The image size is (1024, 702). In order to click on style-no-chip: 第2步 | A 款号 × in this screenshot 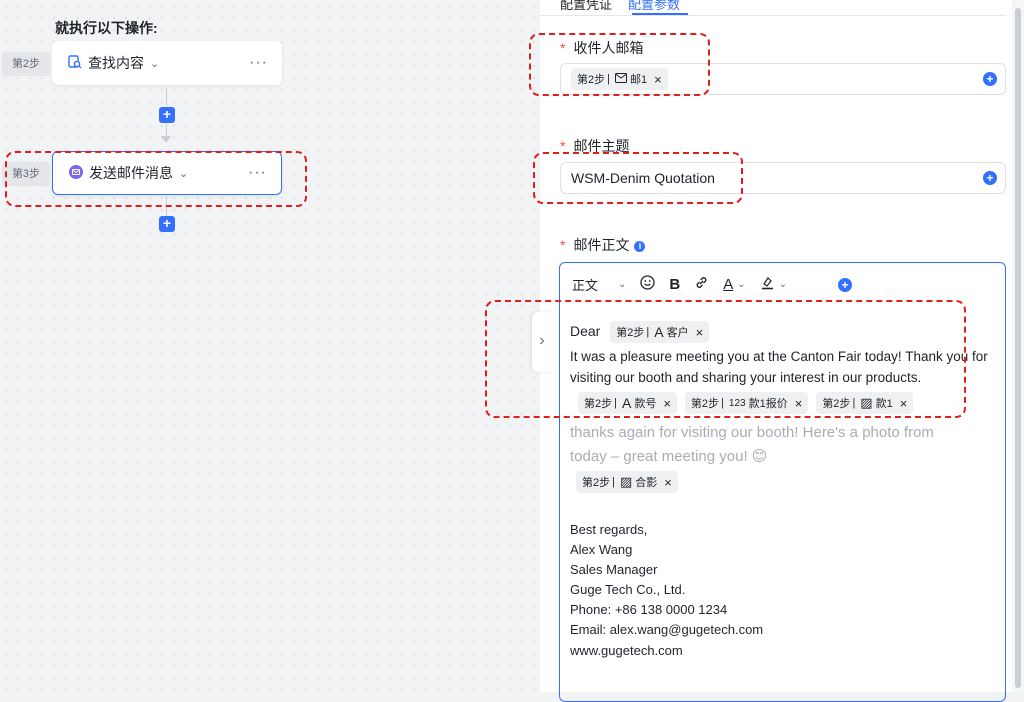, I will do `click(627, 403)`.